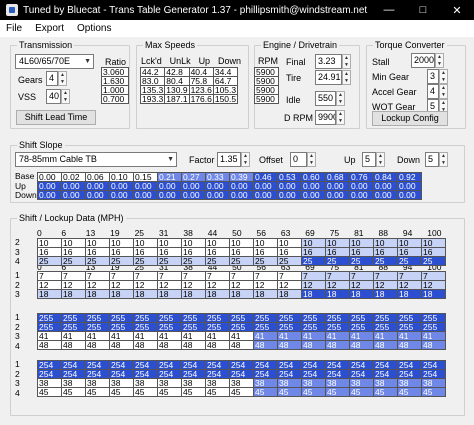 The image size is (474, 425). Describe the element at coordinates (443, 159) in the screenshot. I see `down-spinner: ▲ ▼` at that location.